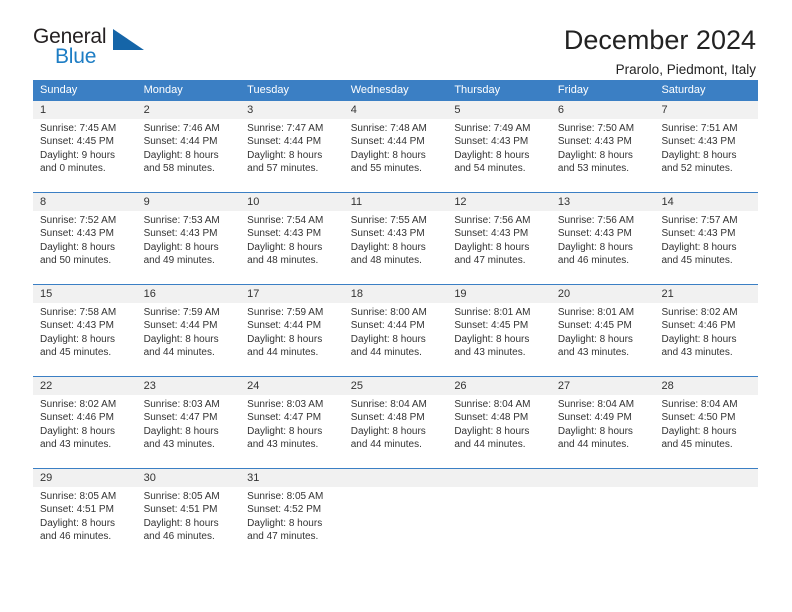 The height and width of the screenshot is (612, 792). I want to click on sunset-text: Sunset: 4:47 PM, so click(180, 418).